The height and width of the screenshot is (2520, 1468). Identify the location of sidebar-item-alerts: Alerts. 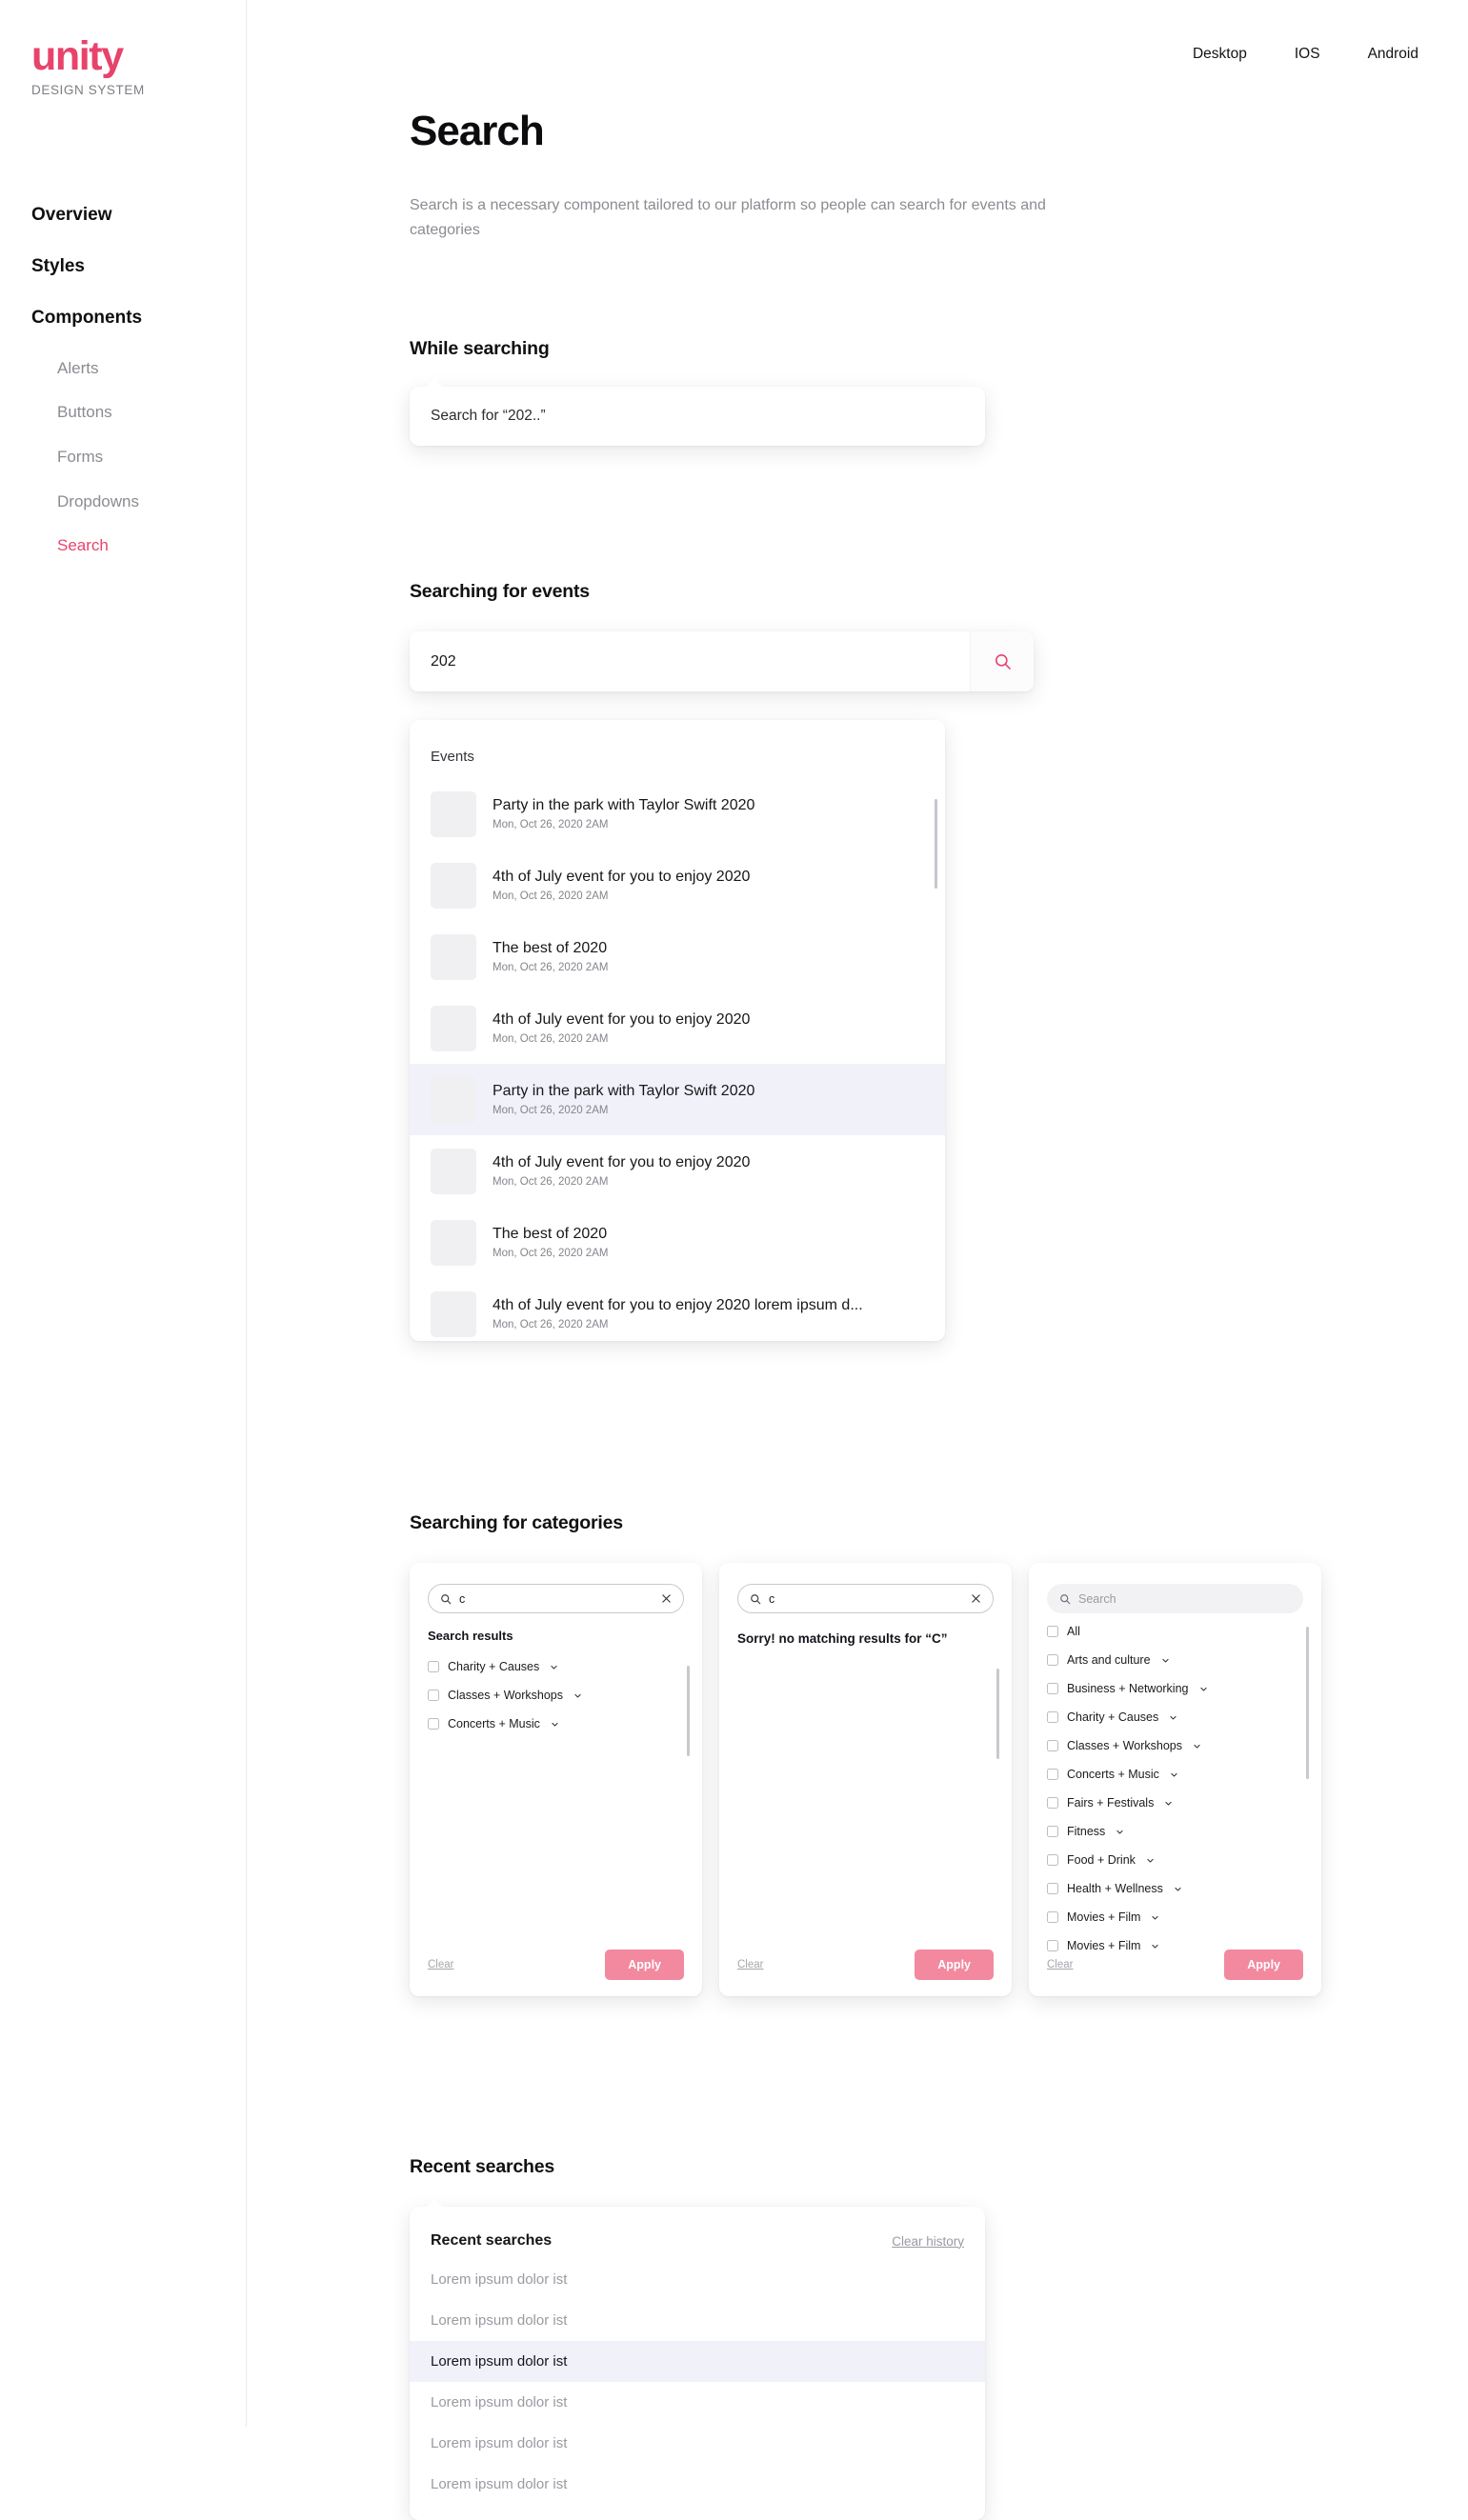
(139, 368).